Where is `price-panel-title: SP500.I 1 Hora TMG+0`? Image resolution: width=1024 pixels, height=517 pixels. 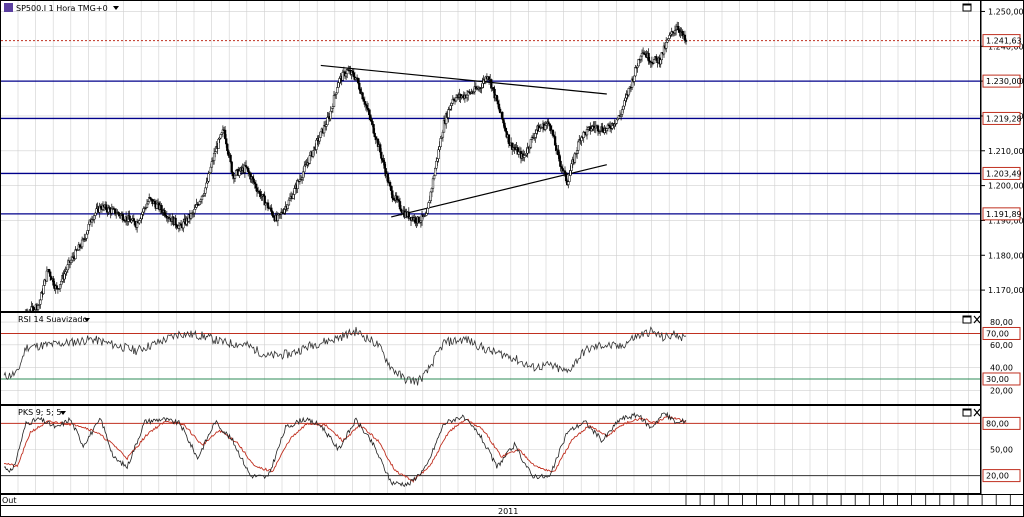
price-panel-title: SP500.I 1 Hora TMG+0 is located at coordinates (62, 8).